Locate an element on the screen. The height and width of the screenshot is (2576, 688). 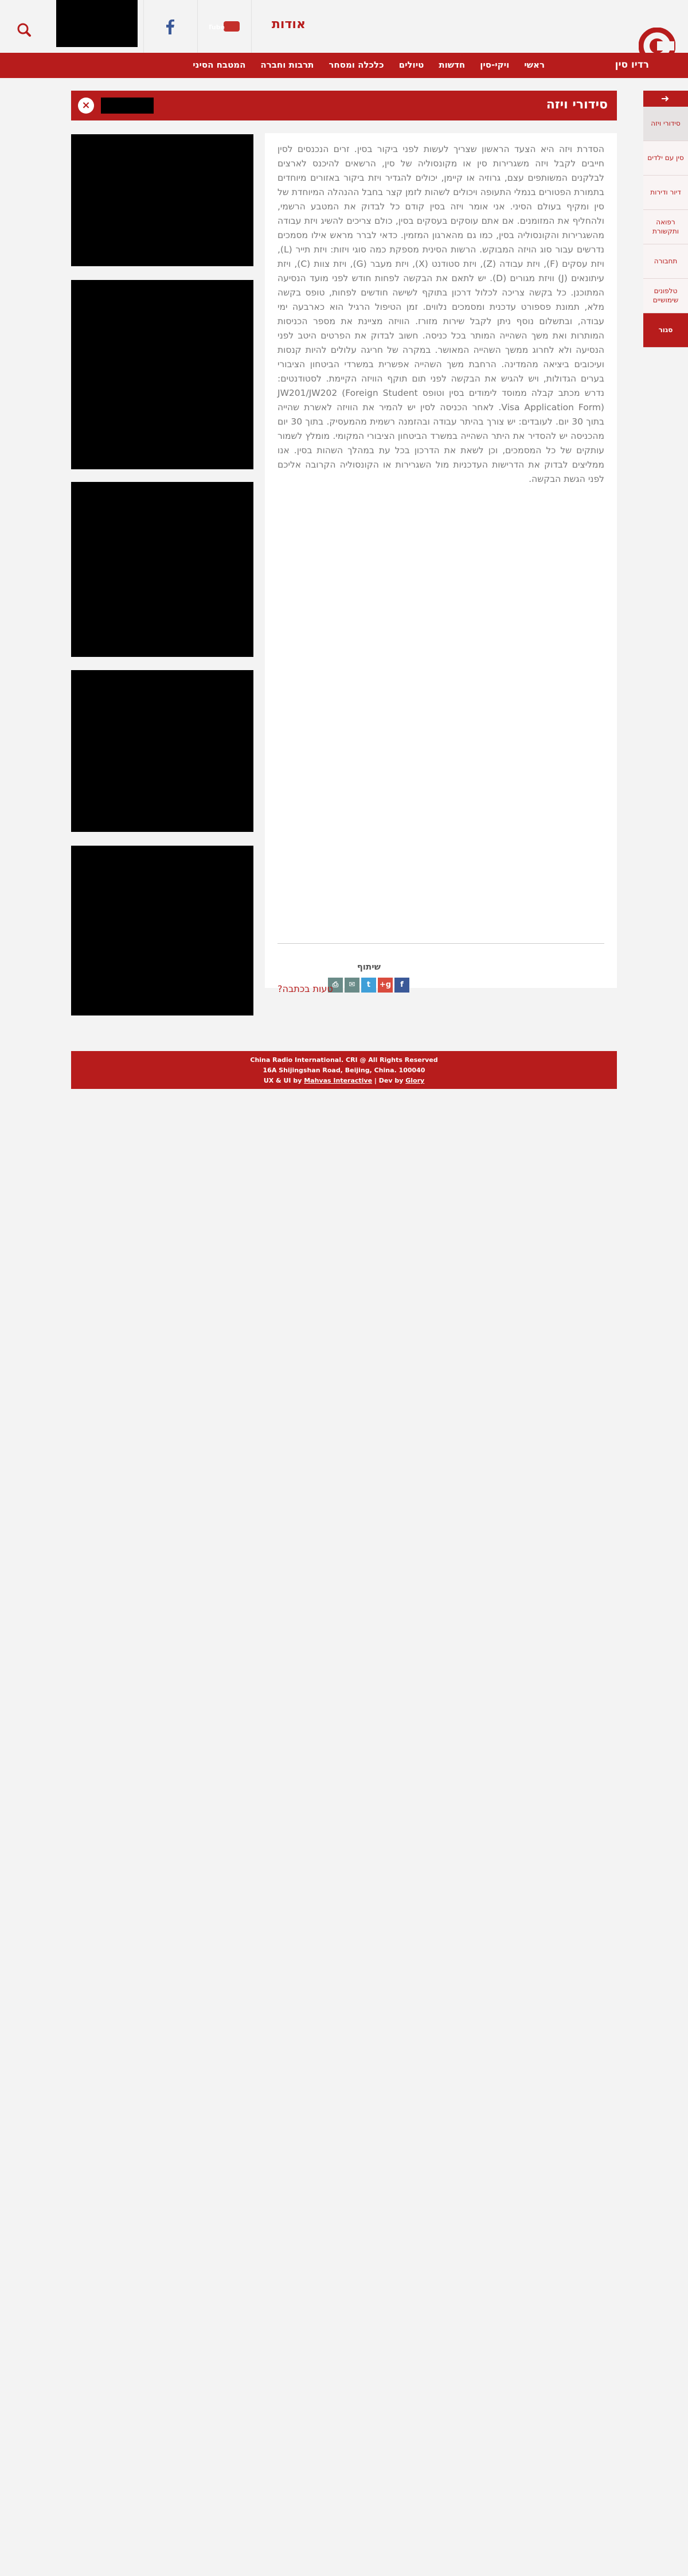
page-title: סידורי ויזה is located at coordinates (577, 105).